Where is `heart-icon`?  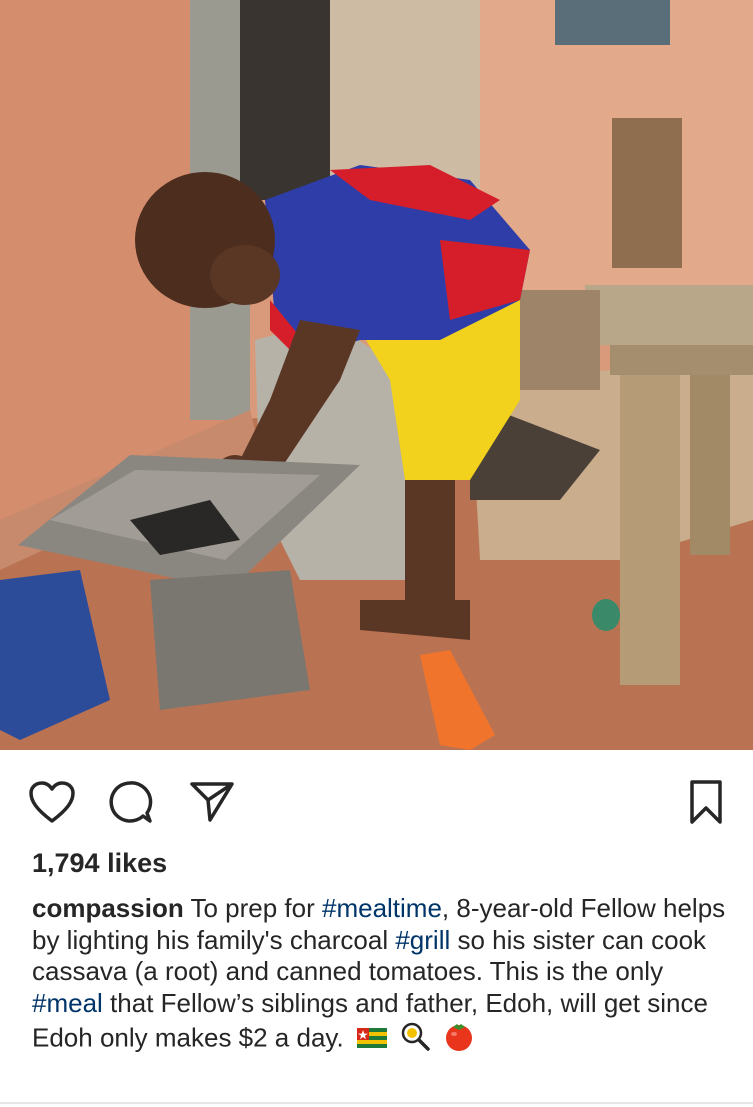
heart-icon is located at coordinates (52, 802).